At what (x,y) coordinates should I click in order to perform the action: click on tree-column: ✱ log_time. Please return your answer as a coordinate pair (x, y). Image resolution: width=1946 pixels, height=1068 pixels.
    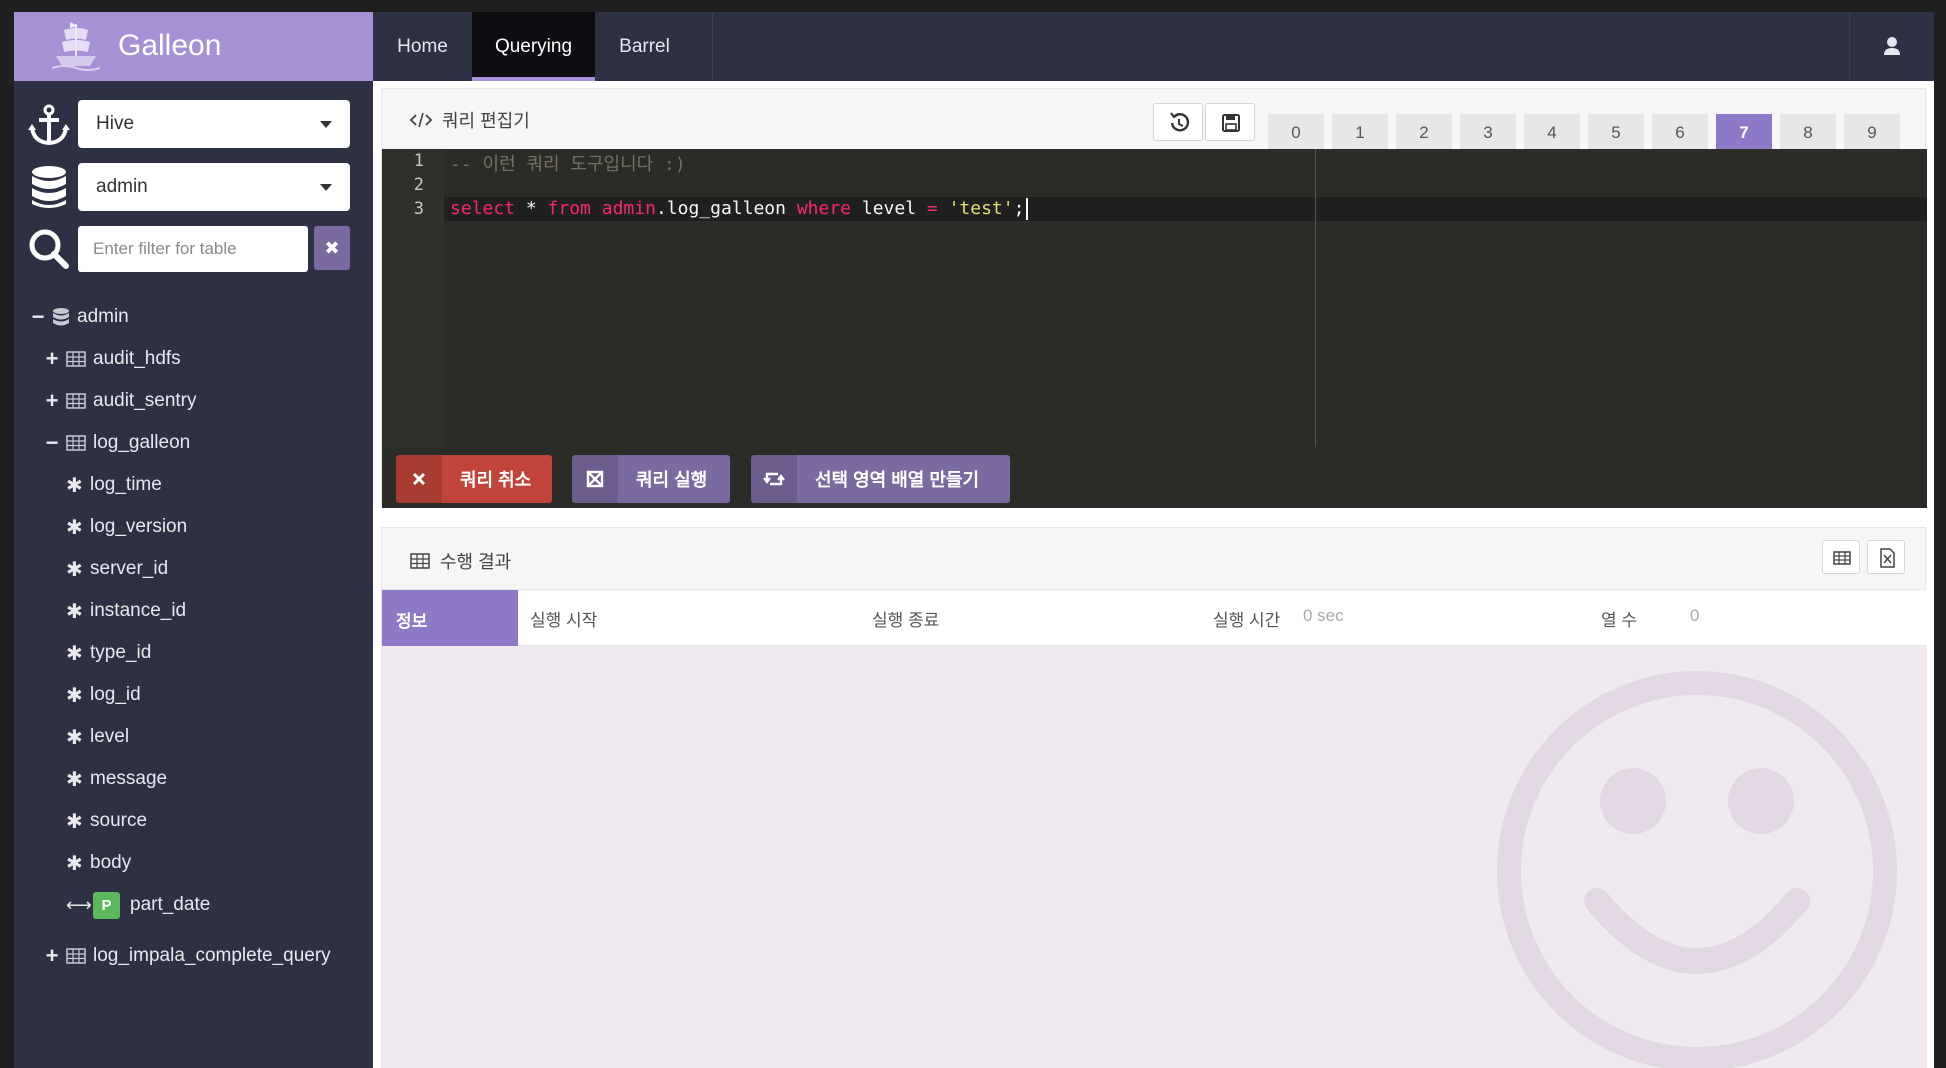
    Looking at the image, I should click on (114, 485).